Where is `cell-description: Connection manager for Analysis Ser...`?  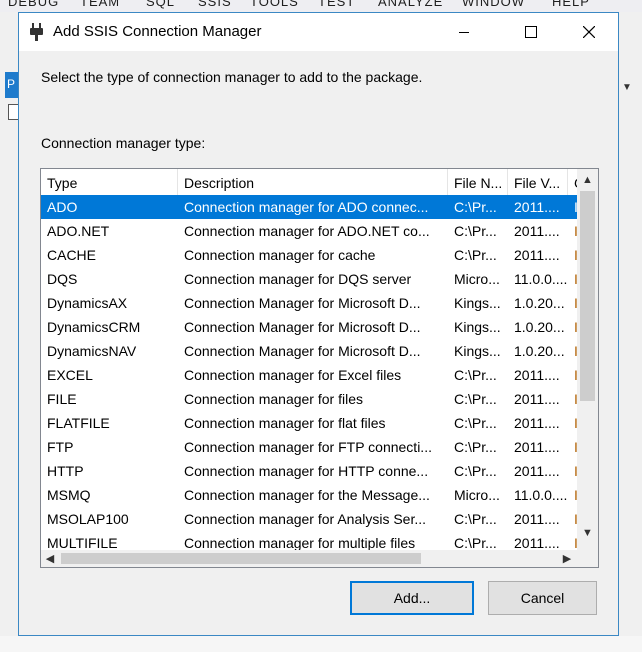
cell-description: Connection manager for Analysis Ser... is located at coordinates (305, 519).